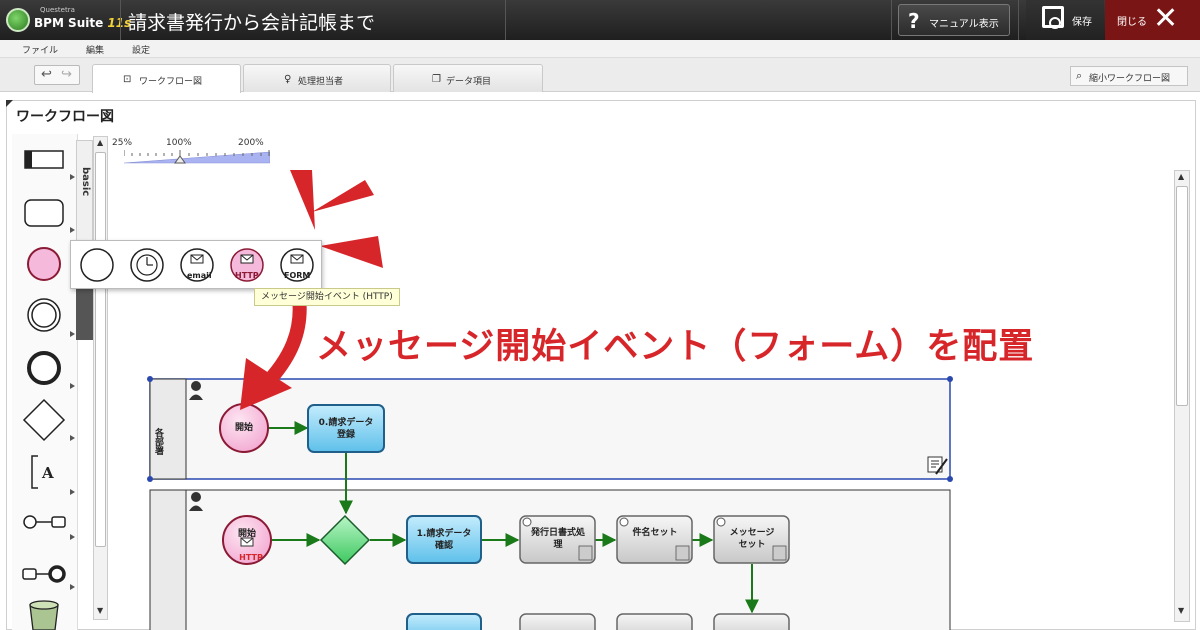 Image resolution: width=1200 pixels, height=630 pixels. I want to click on service-task-label: 発行日書式処理, so click(557, 539).